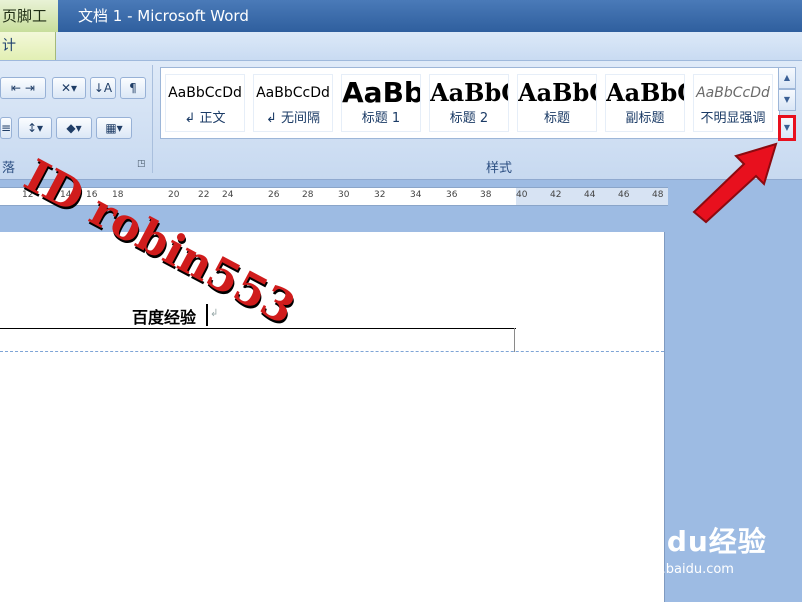 The width and height of the screenshot is (802, 602). What do you see at coordinates (401, 46) in the screenshot?
I see `ribbon-tab-row: 计` at bounding box center [401, 46].